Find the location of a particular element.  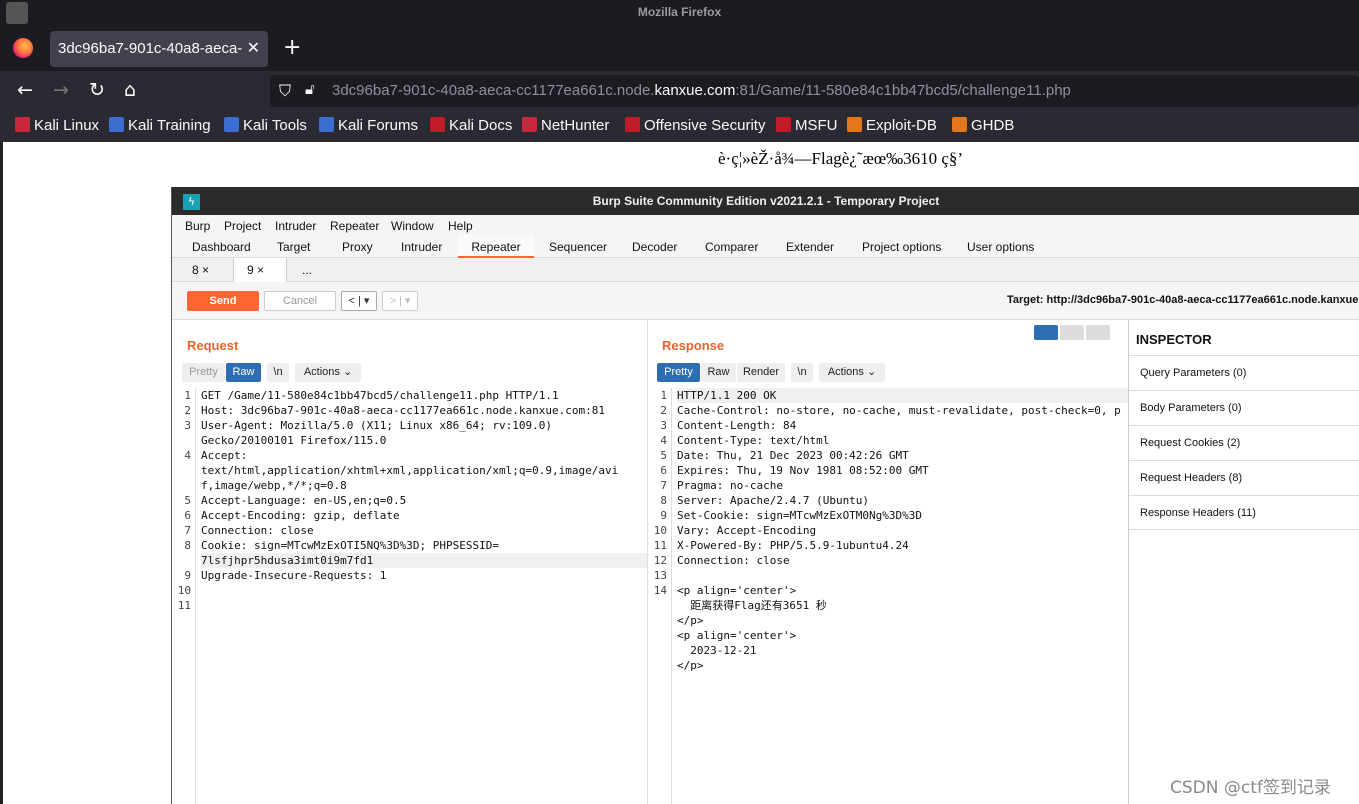

bookmark-exploit-db: Exploit-DB is located at coordinates (892, 125).